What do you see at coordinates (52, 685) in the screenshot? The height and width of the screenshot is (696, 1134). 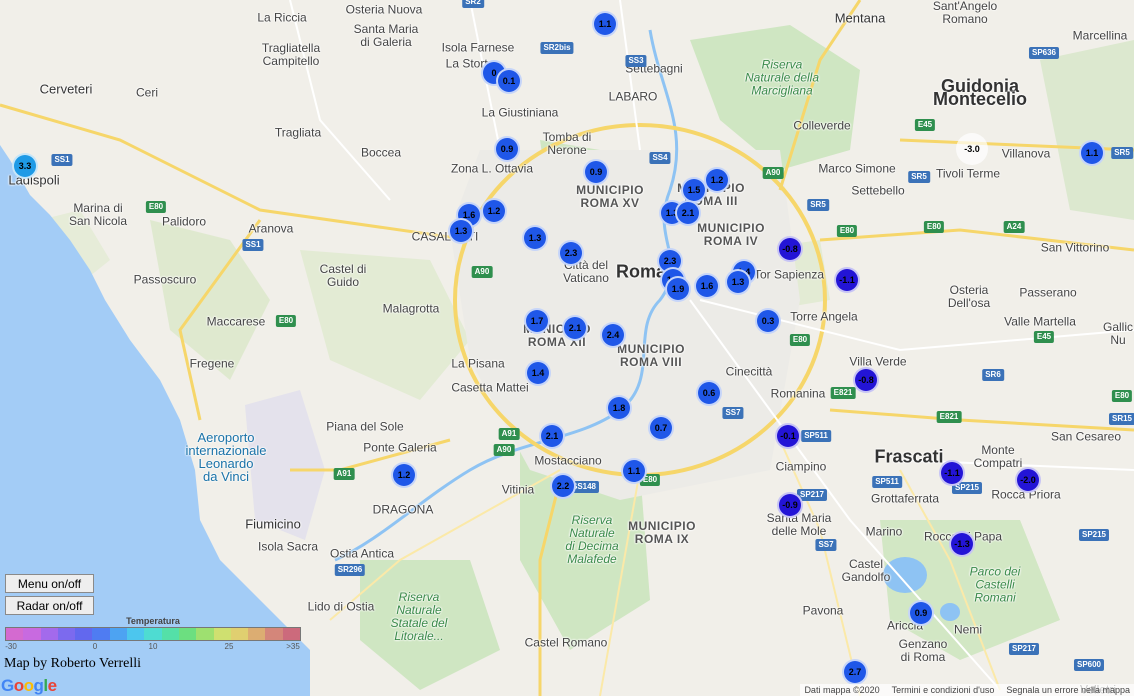 I see `google-logo-letter: e` at bounding box center [52, 685].